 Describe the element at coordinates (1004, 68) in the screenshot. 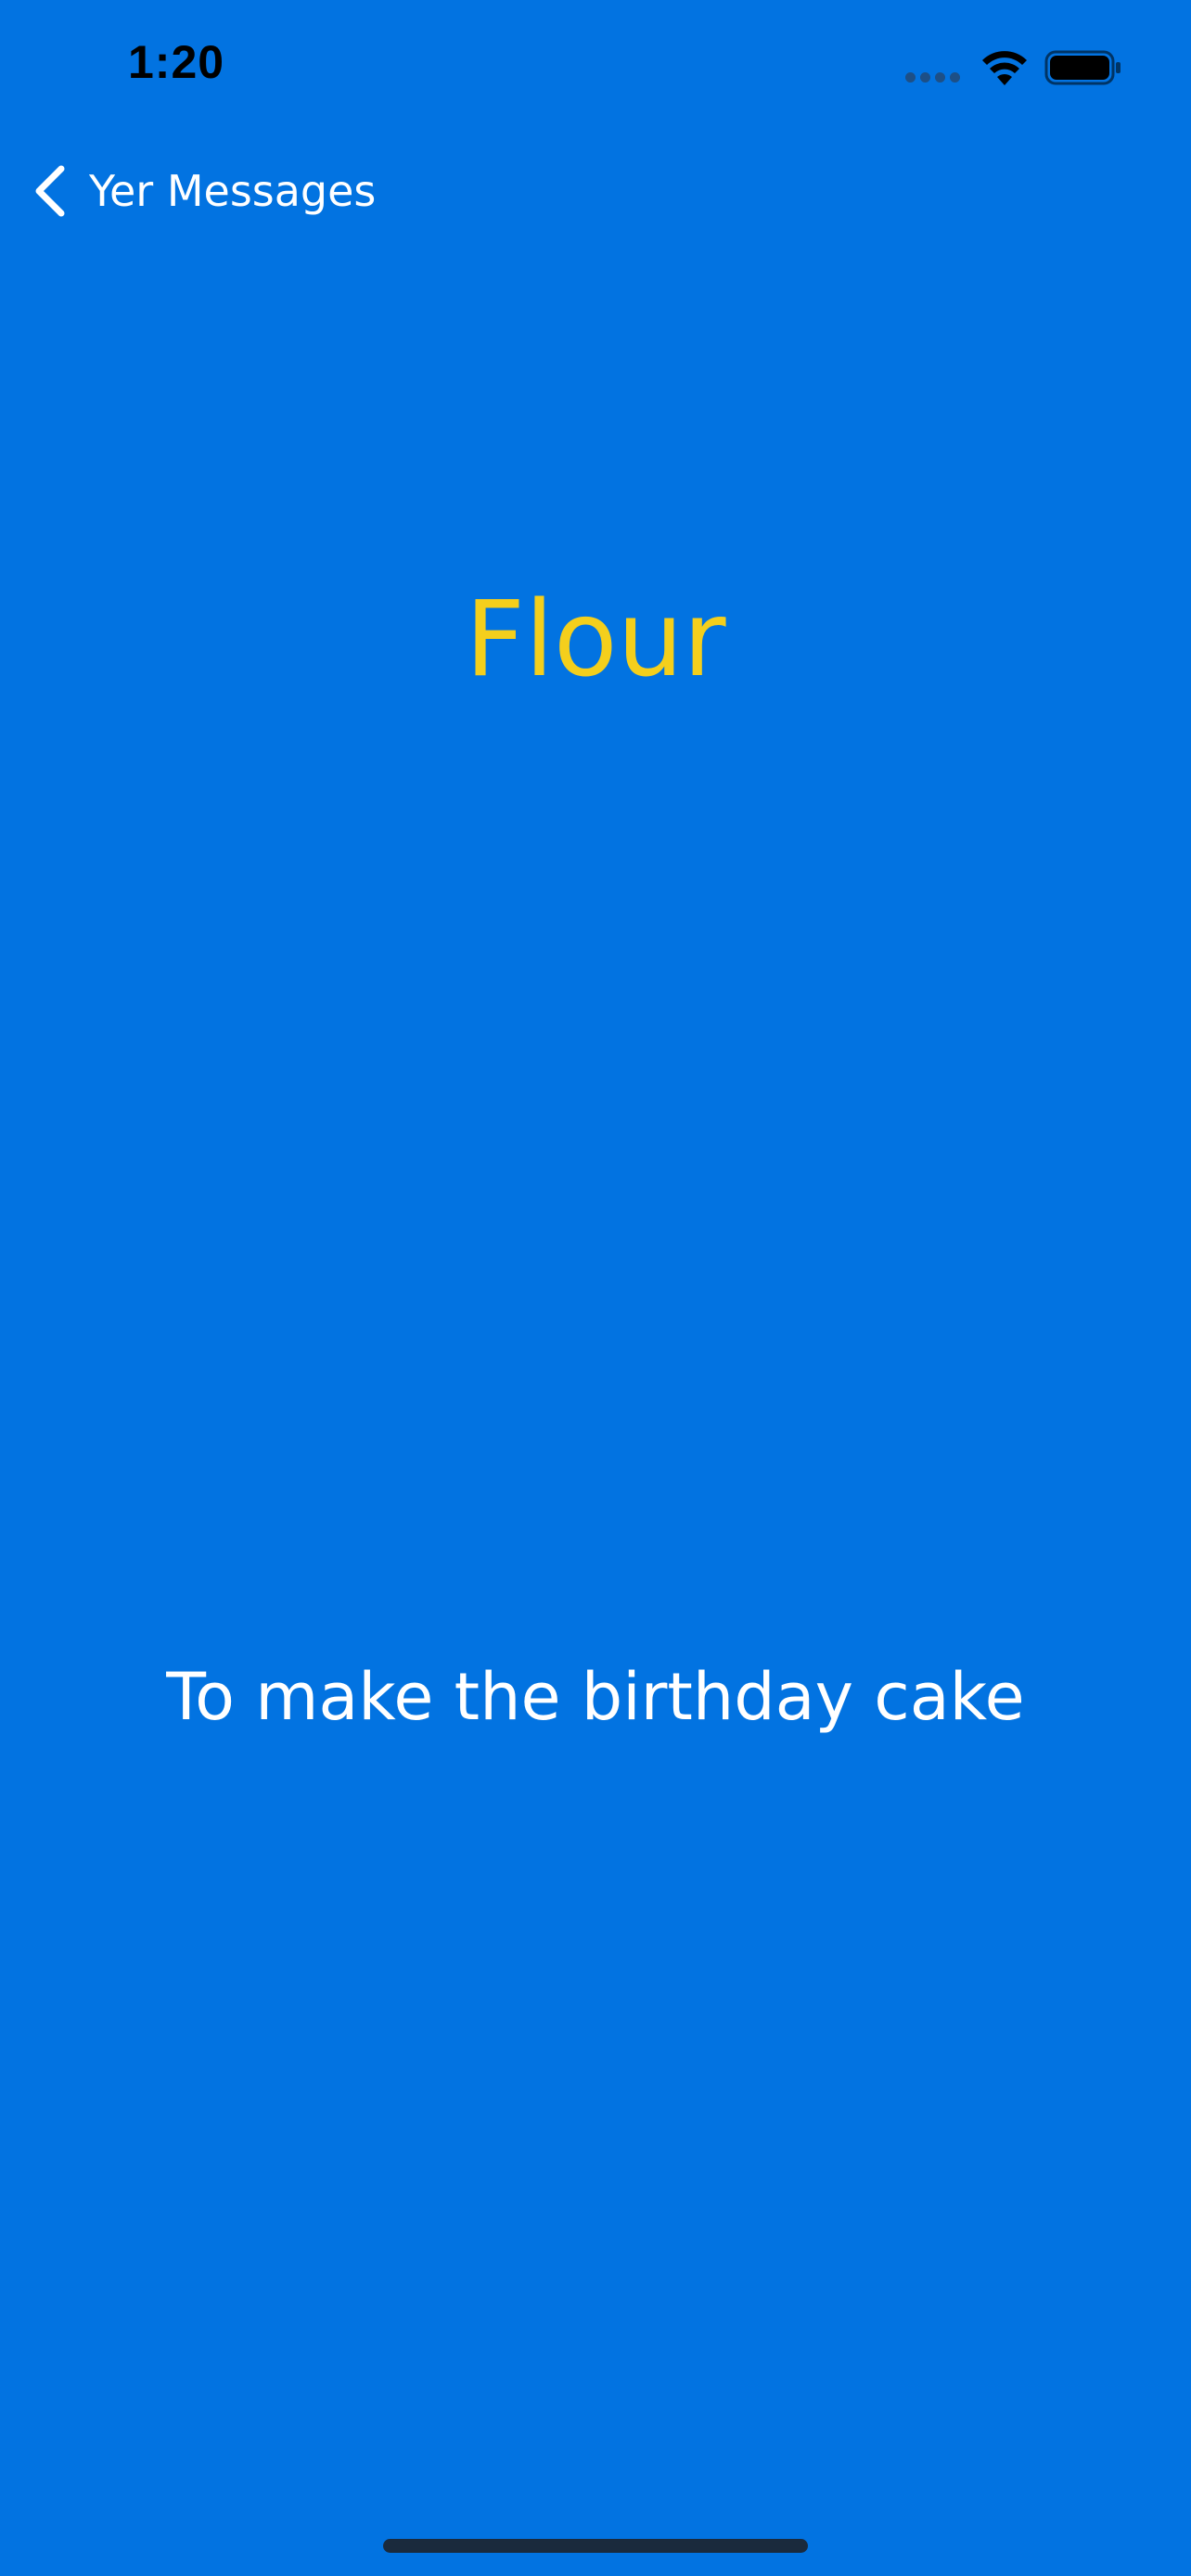

I see `wifi-icon` at that location.